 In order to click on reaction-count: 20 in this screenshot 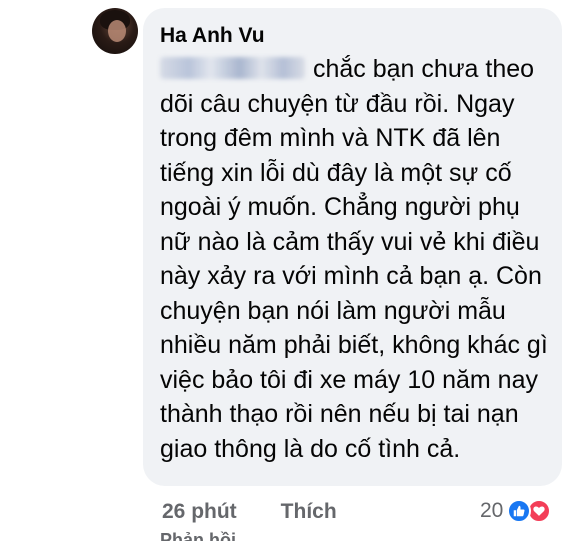, I will do `click(492, 510)`.